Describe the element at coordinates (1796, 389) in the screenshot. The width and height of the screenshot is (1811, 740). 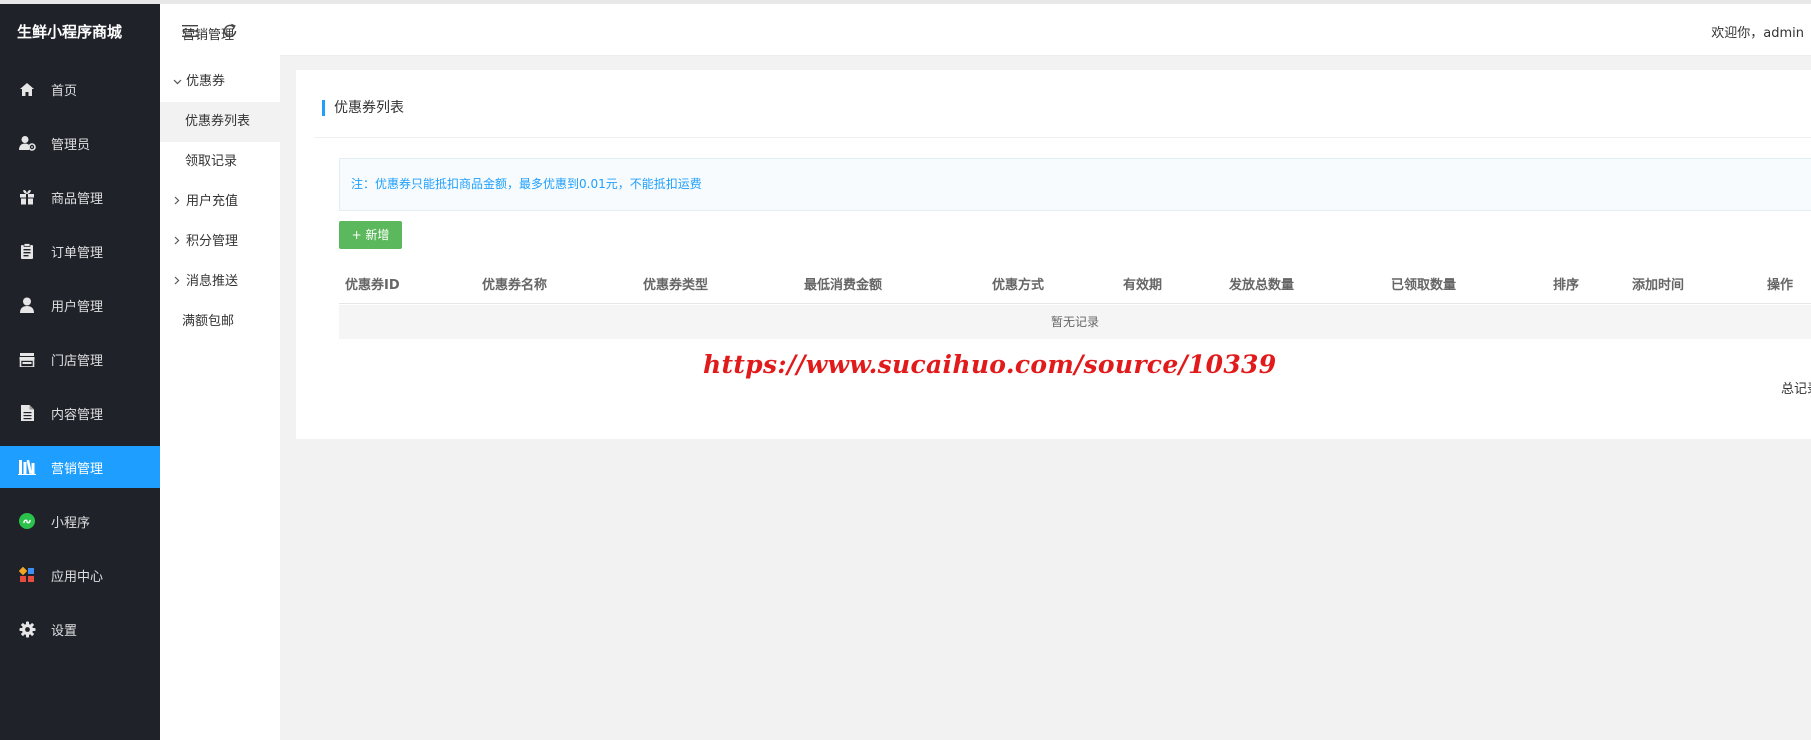
I see `total-records-text: 总记录` at that location.